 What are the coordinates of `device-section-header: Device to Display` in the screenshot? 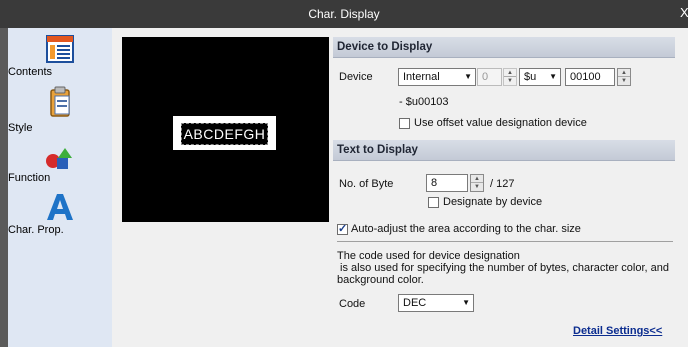 It's located at (504, 47).